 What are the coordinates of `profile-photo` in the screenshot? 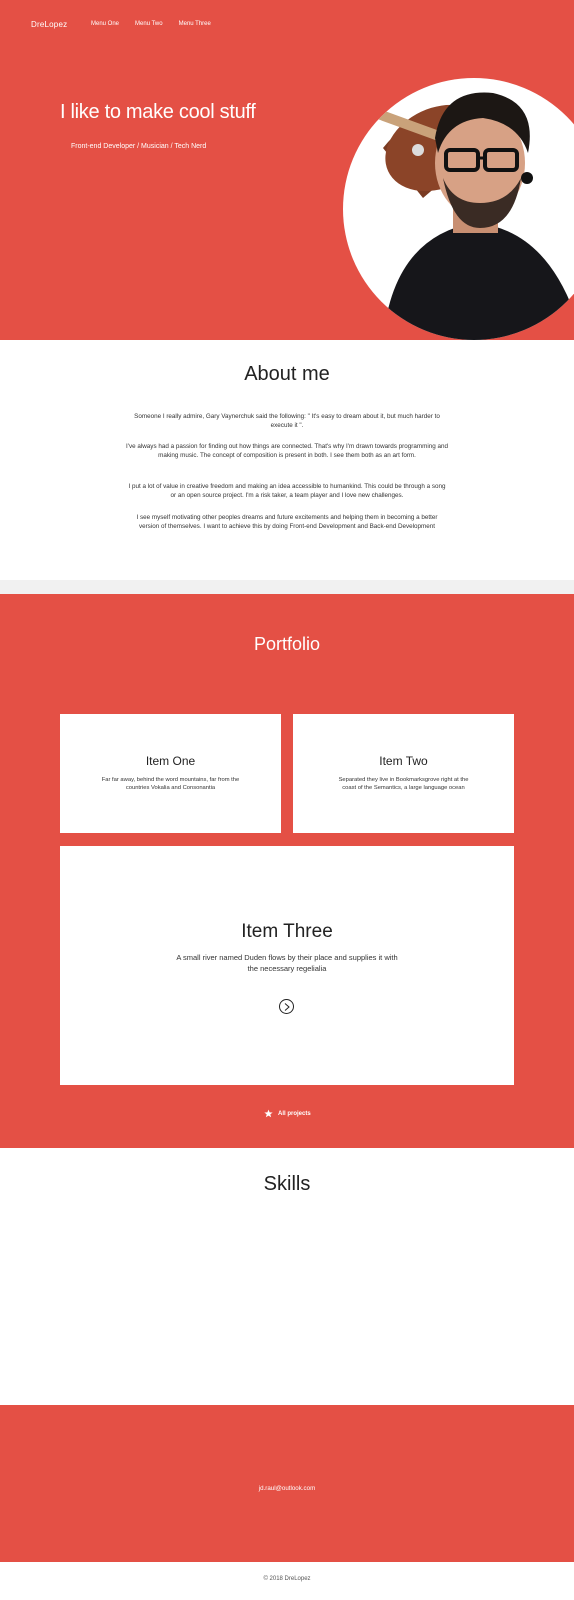 It's located at (458, 209).